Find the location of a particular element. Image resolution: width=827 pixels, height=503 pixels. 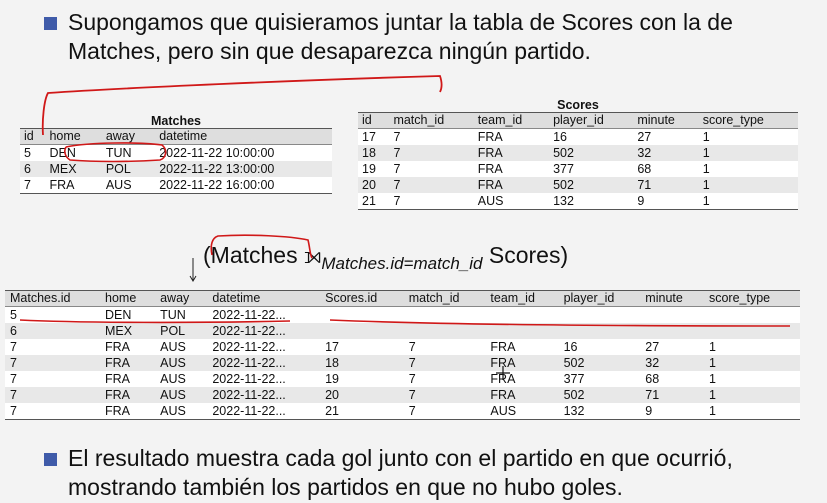

table-row: 18 7 FRA 502 32 1 is located at coordinates (578, 153).